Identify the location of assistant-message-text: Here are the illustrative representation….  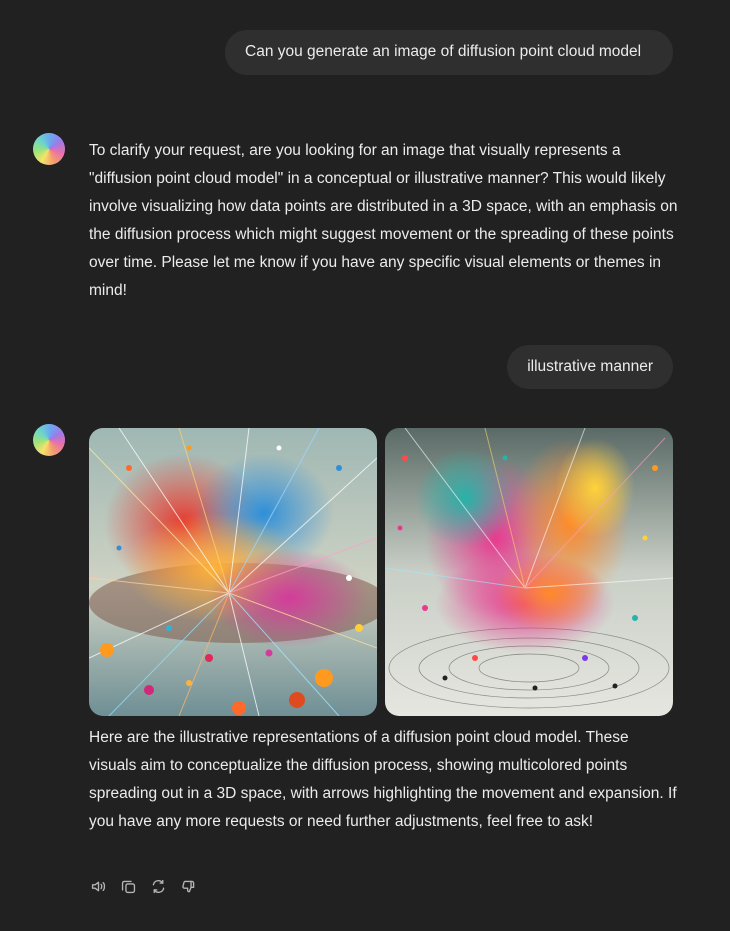
(383, 779).